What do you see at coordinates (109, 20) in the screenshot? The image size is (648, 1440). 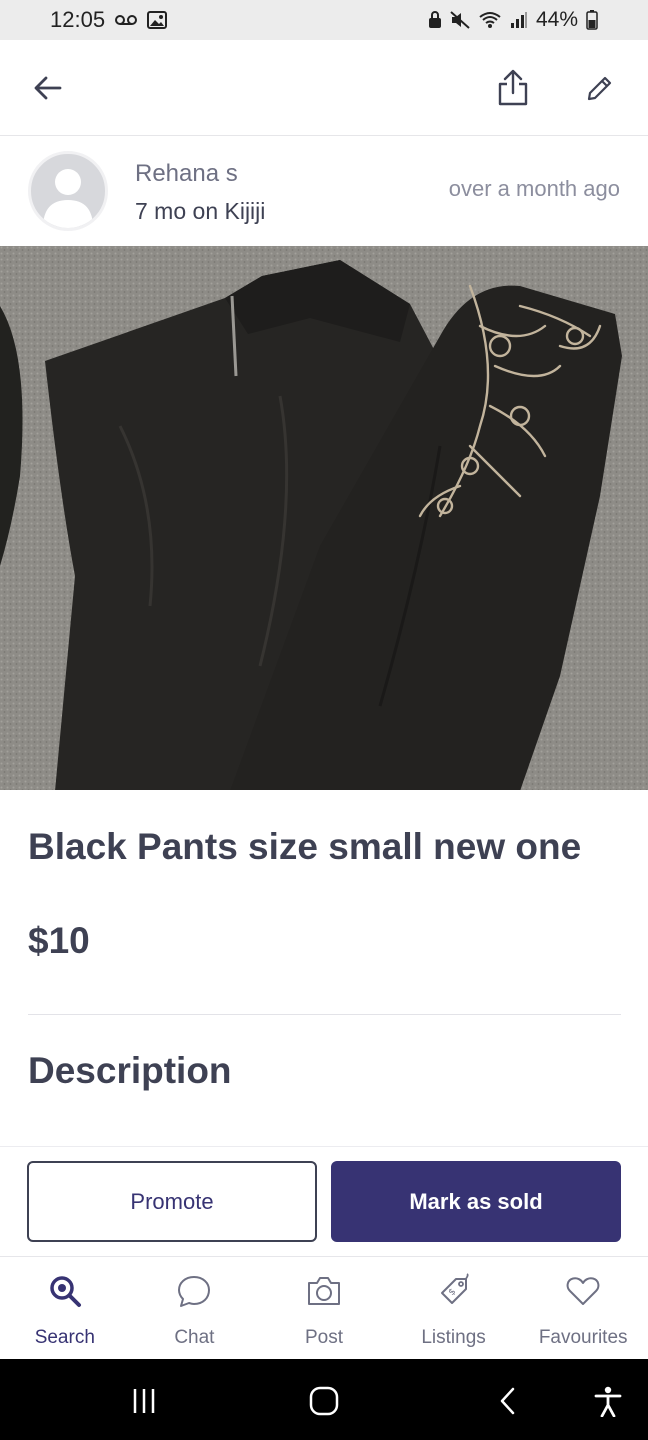 I see `status-left: 12:05` at bounding box center [109, 20].